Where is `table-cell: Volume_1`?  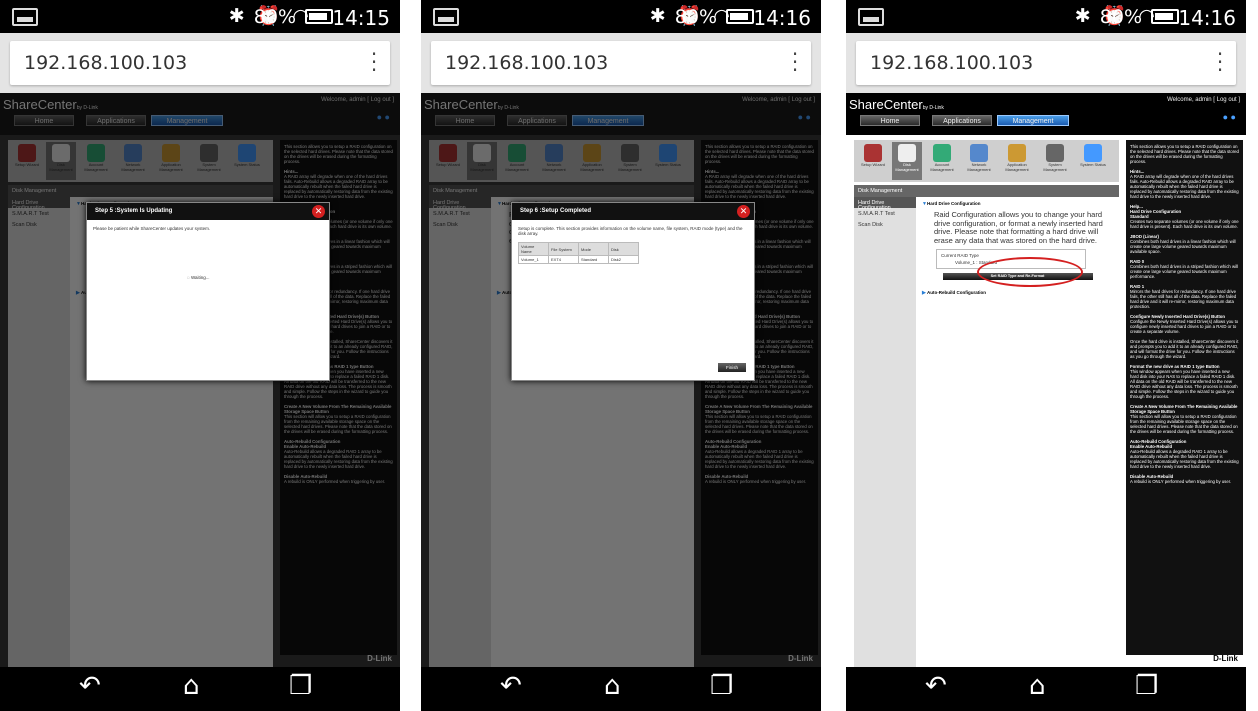 table-cell: Volume_1 is located at coordinates (533, 259).